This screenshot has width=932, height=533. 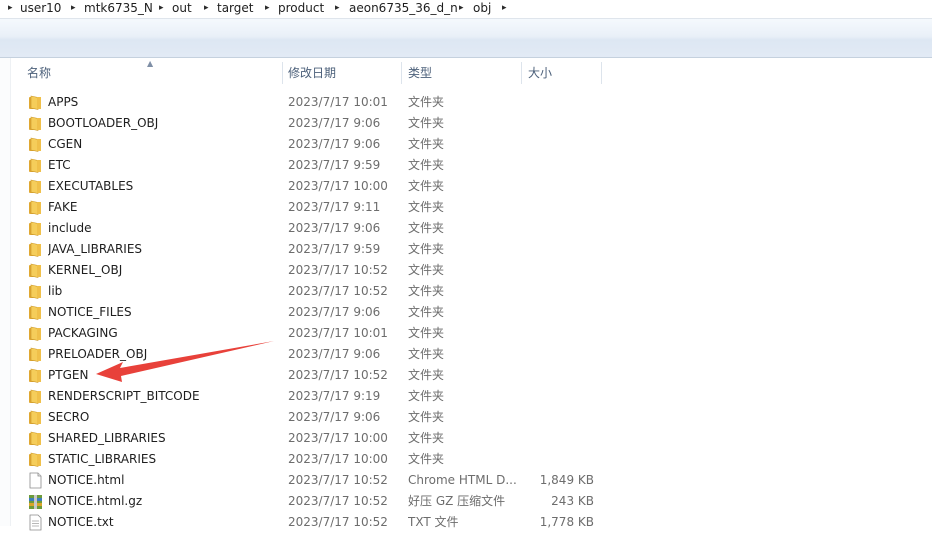 I want to click on file-size: 1,849 KB, so click(x=566, y=480).